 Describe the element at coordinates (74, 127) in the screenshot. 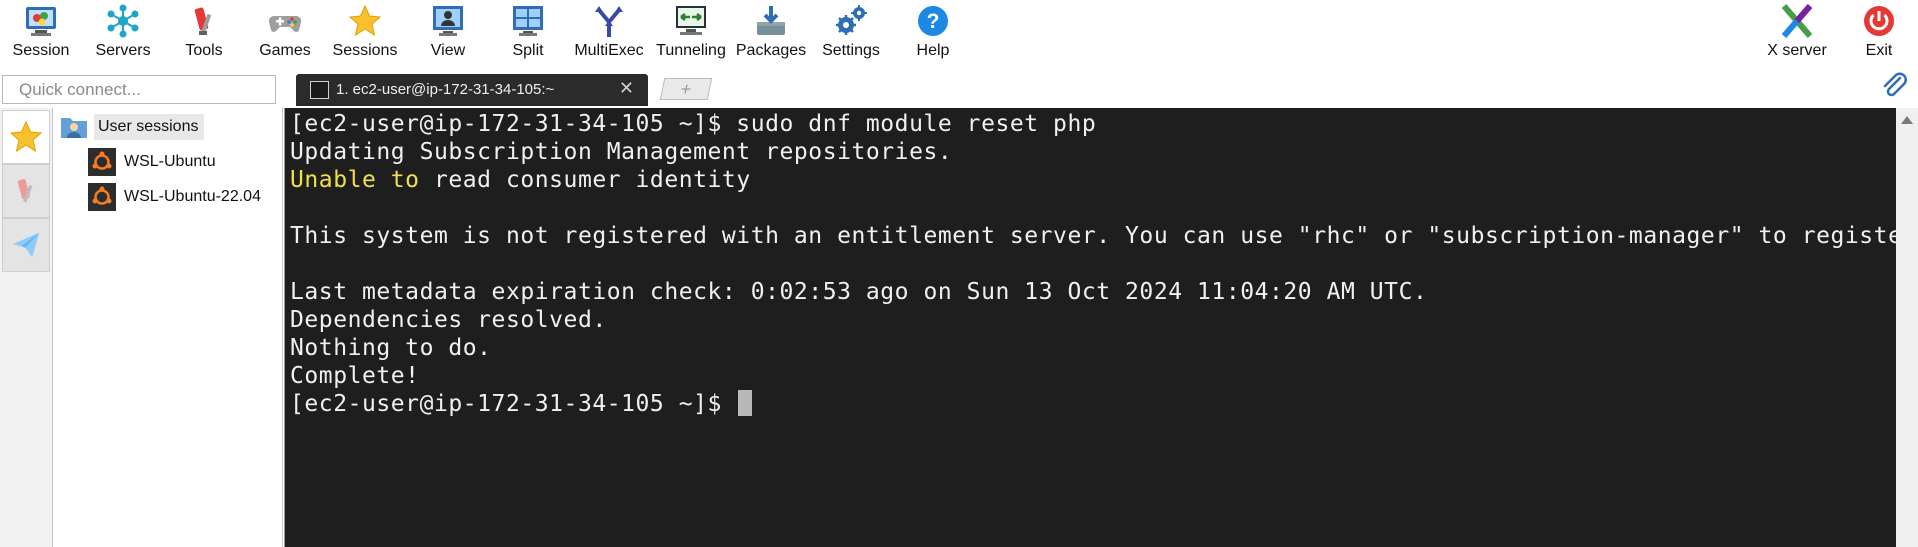

I see `user-folder-icon` at that location.